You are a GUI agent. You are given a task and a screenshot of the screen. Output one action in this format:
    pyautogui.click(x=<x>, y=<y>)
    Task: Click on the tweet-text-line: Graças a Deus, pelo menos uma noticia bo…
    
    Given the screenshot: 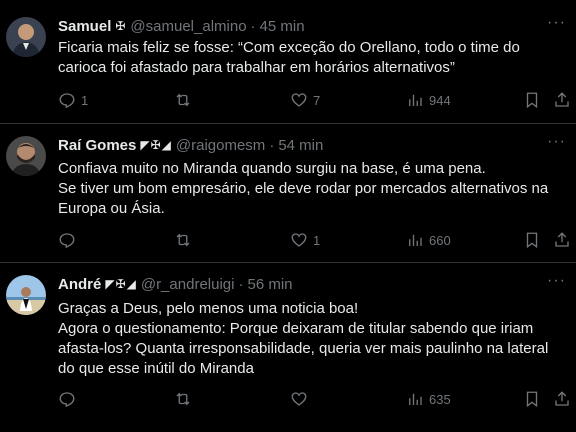 What is the action you would take?
    pyautogui.click(x=208, y=308)
    